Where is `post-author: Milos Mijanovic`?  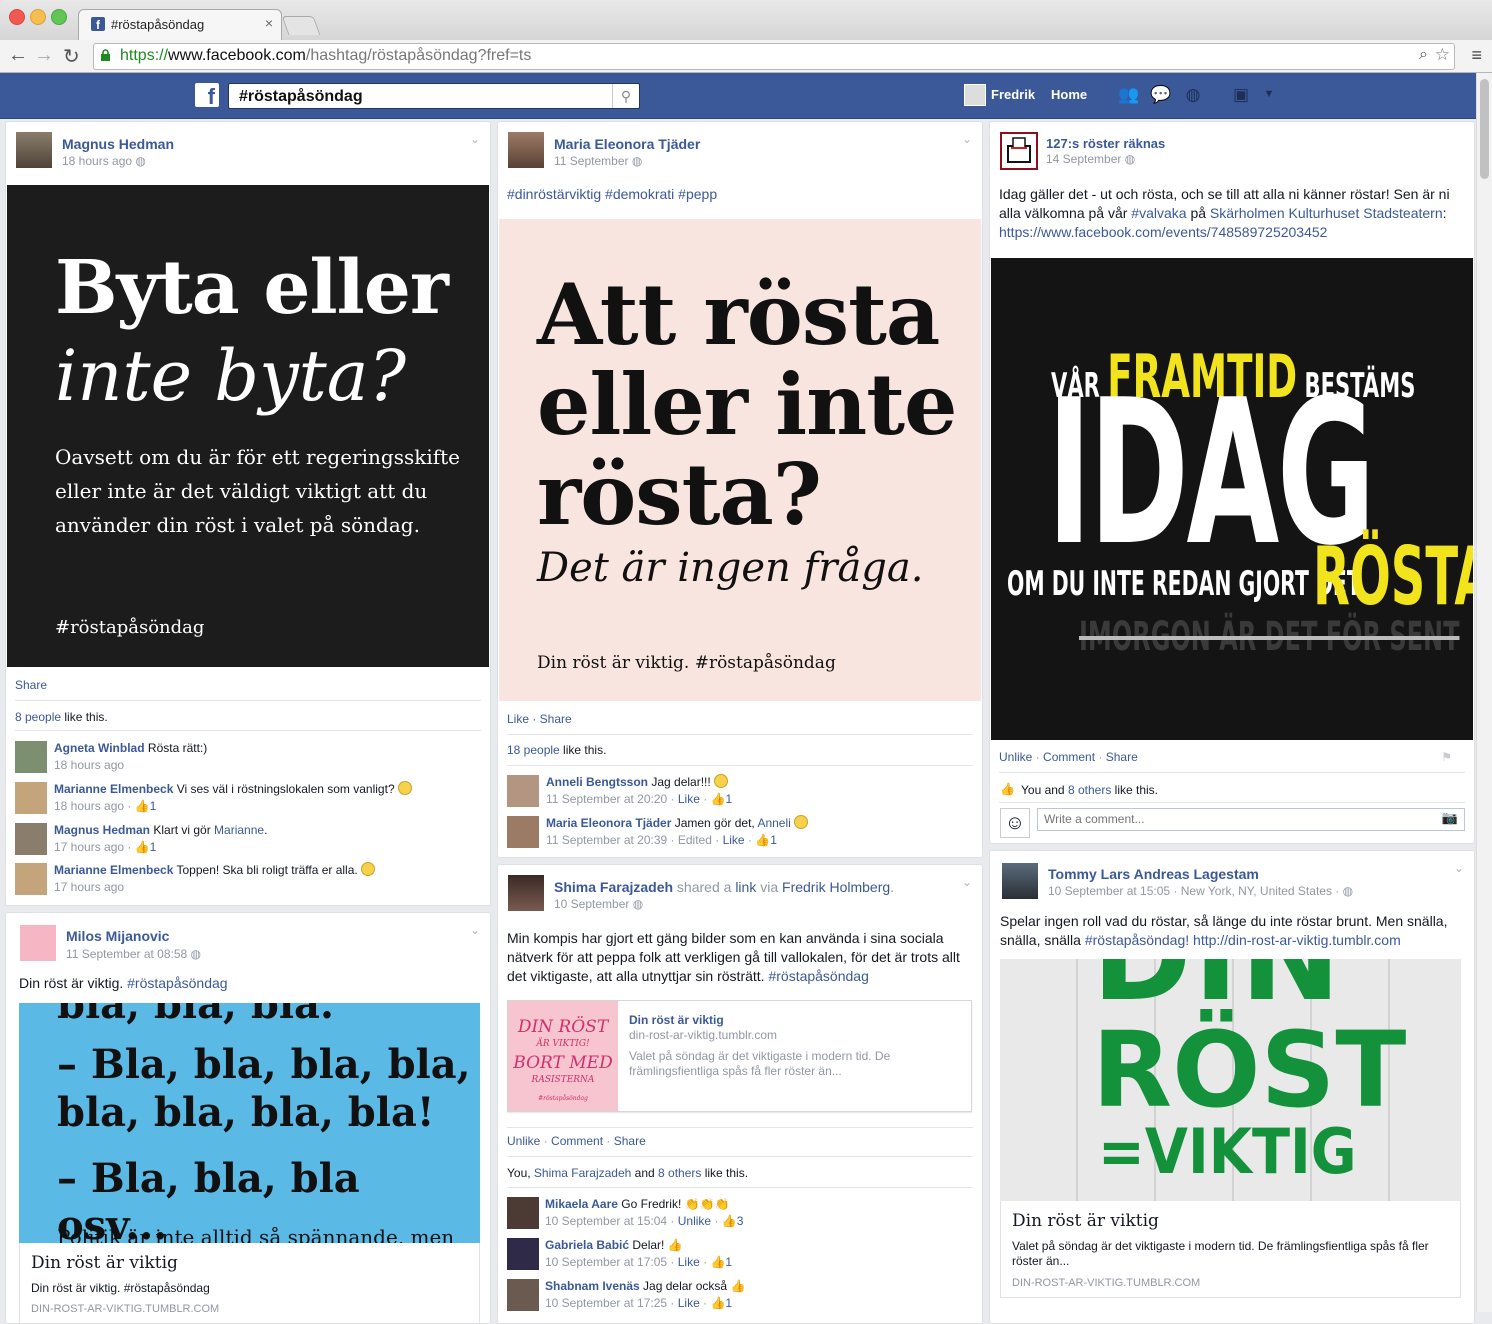 post-author: Milos Mijanovic is located at coordinates (117, 936).